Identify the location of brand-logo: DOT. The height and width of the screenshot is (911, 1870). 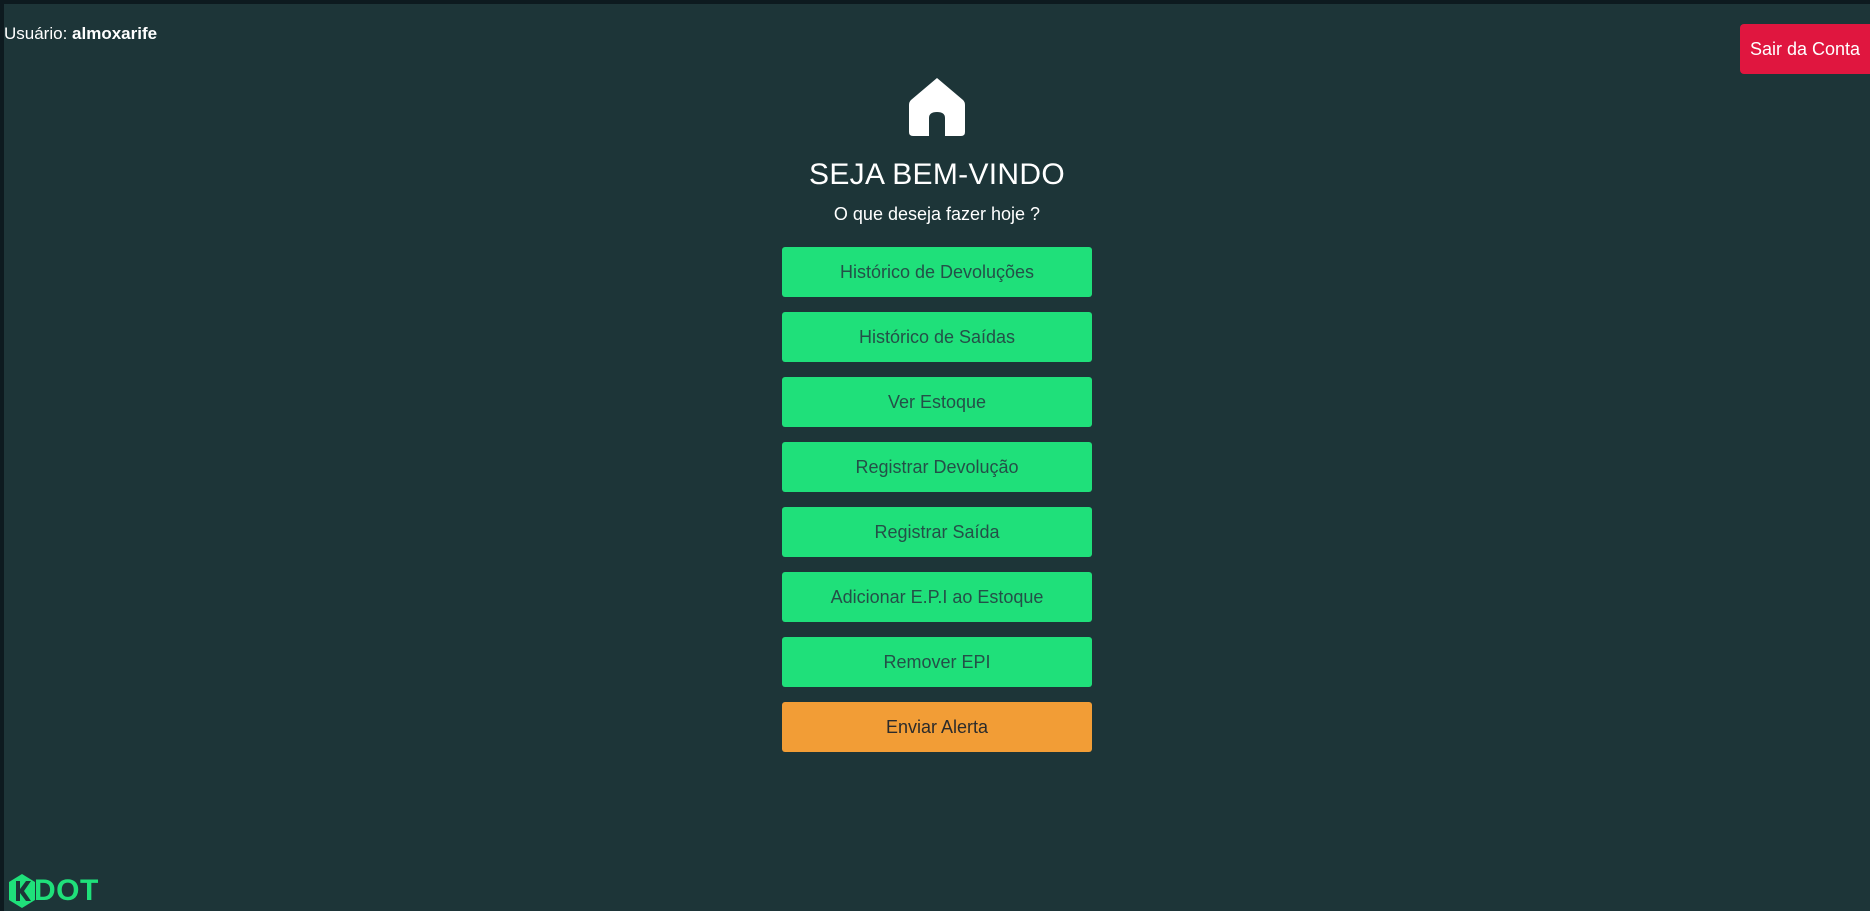
(53, 891).